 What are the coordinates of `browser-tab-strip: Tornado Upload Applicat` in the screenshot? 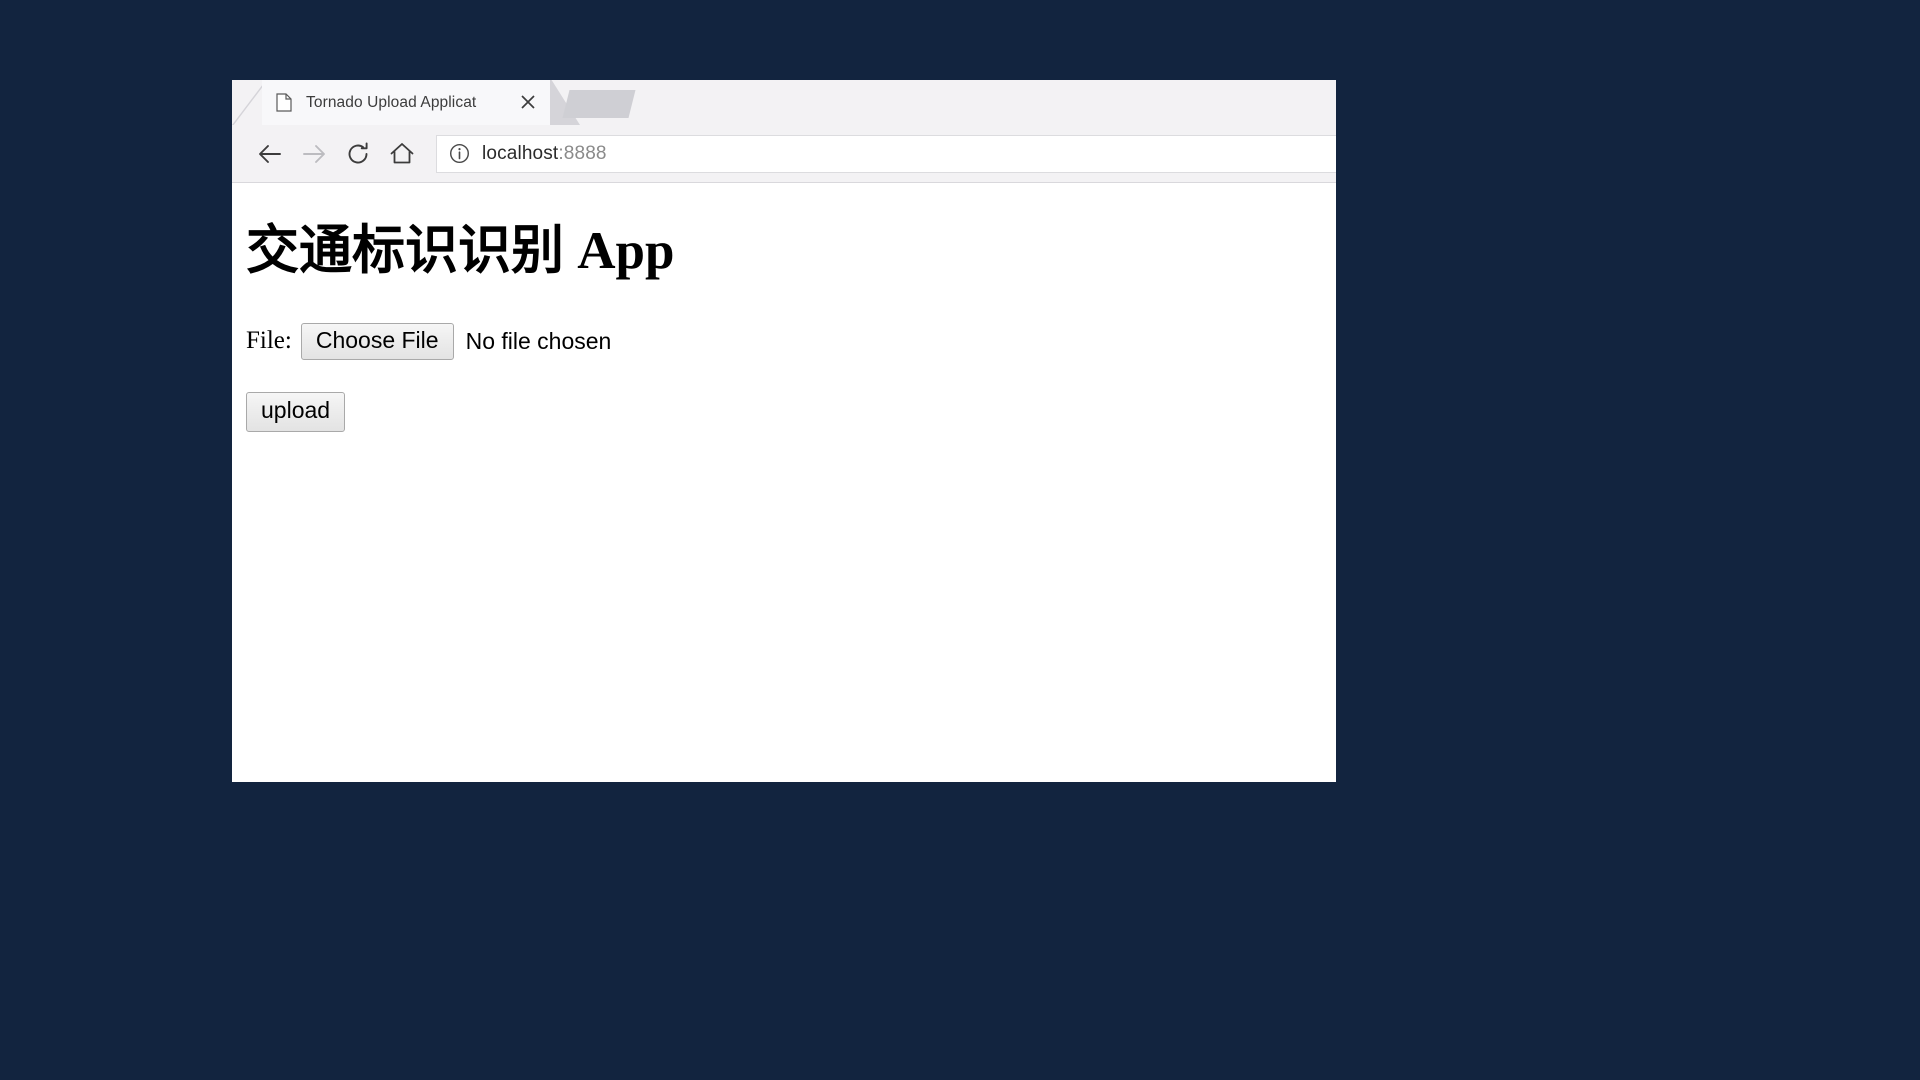 It's located at (784, 102).